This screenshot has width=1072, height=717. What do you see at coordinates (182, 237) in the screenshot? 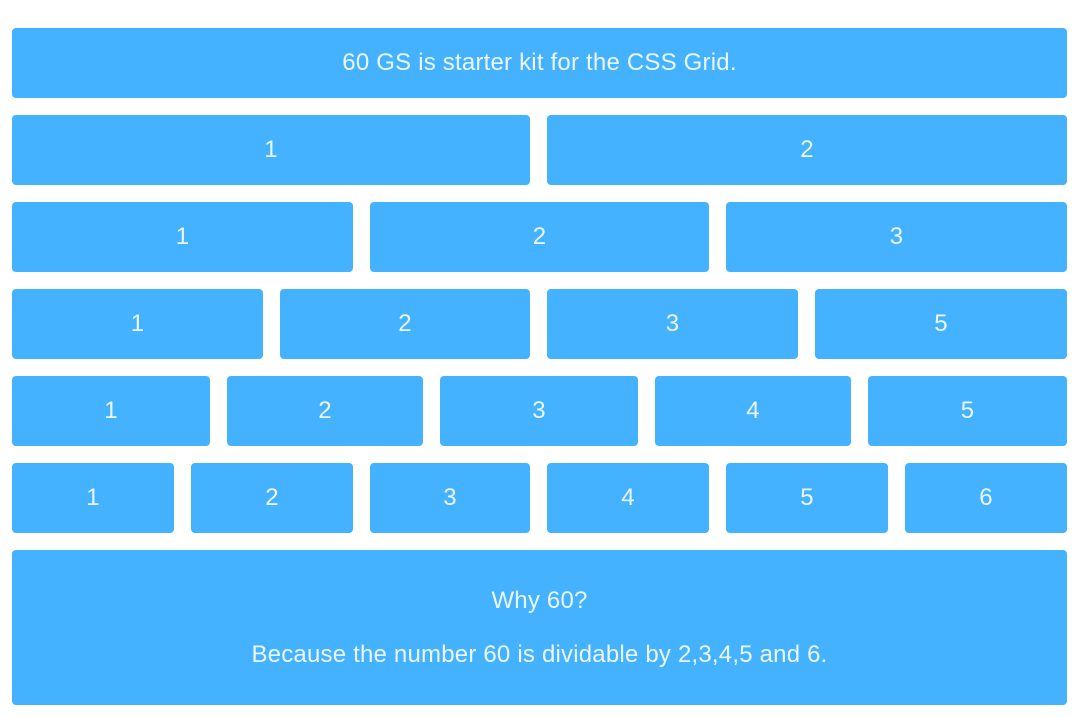
I see `row3-cell-1: 1` at bounding box center [182, 237].